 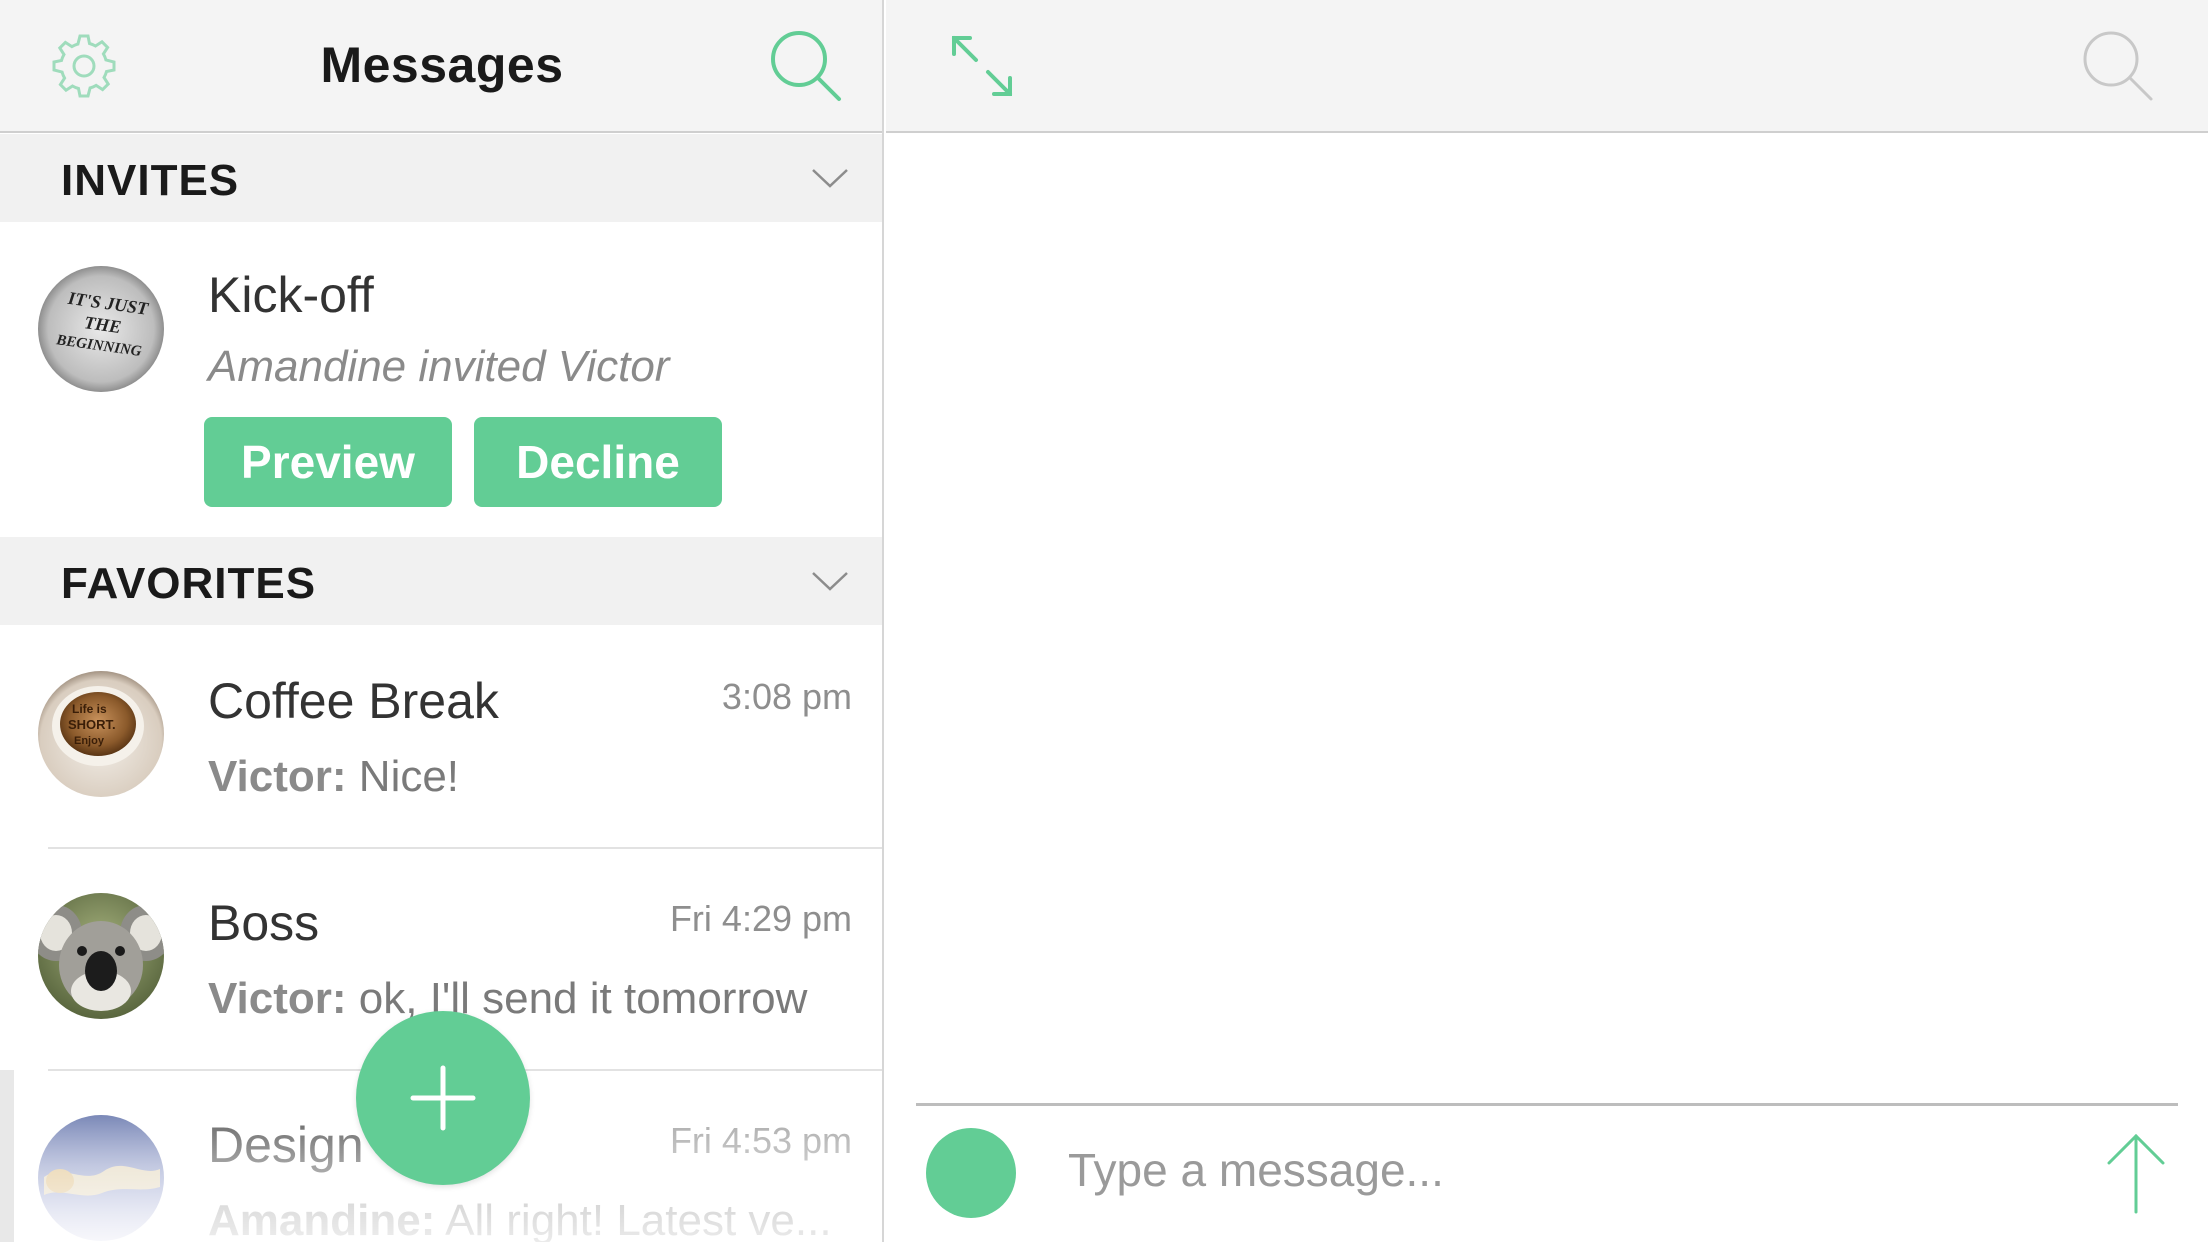 I want to click on room-time: Fri 4:29 pm, so click(x=760, y=918).